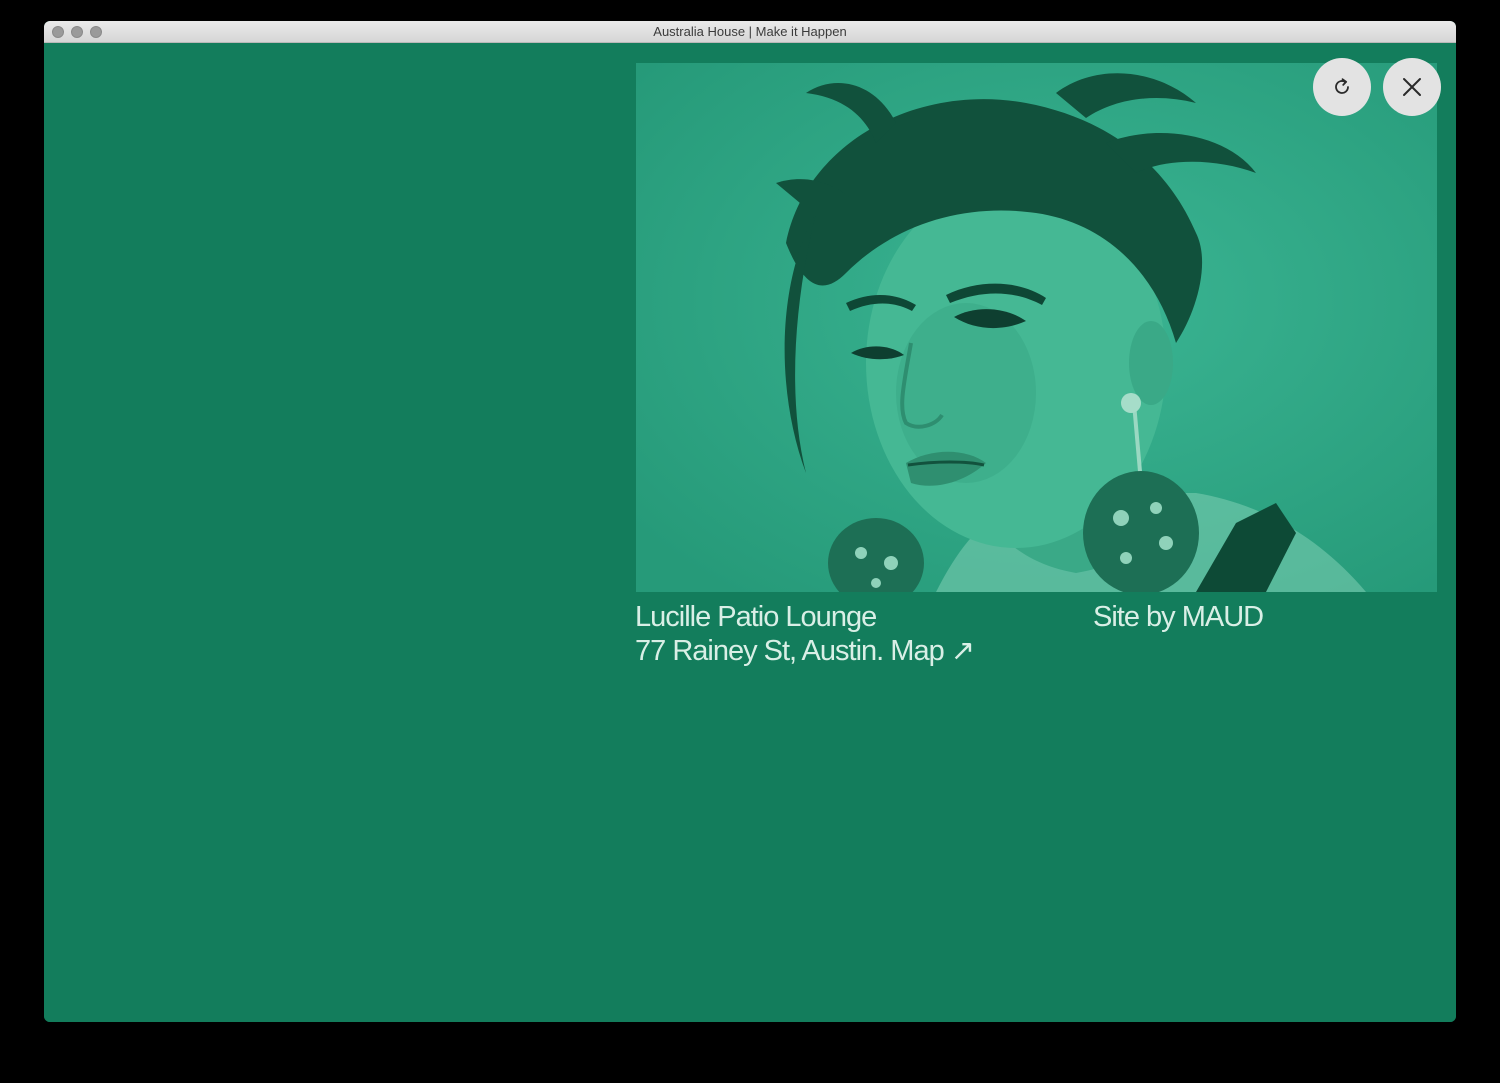  I want to click on close-icon, so click(1412, 87).